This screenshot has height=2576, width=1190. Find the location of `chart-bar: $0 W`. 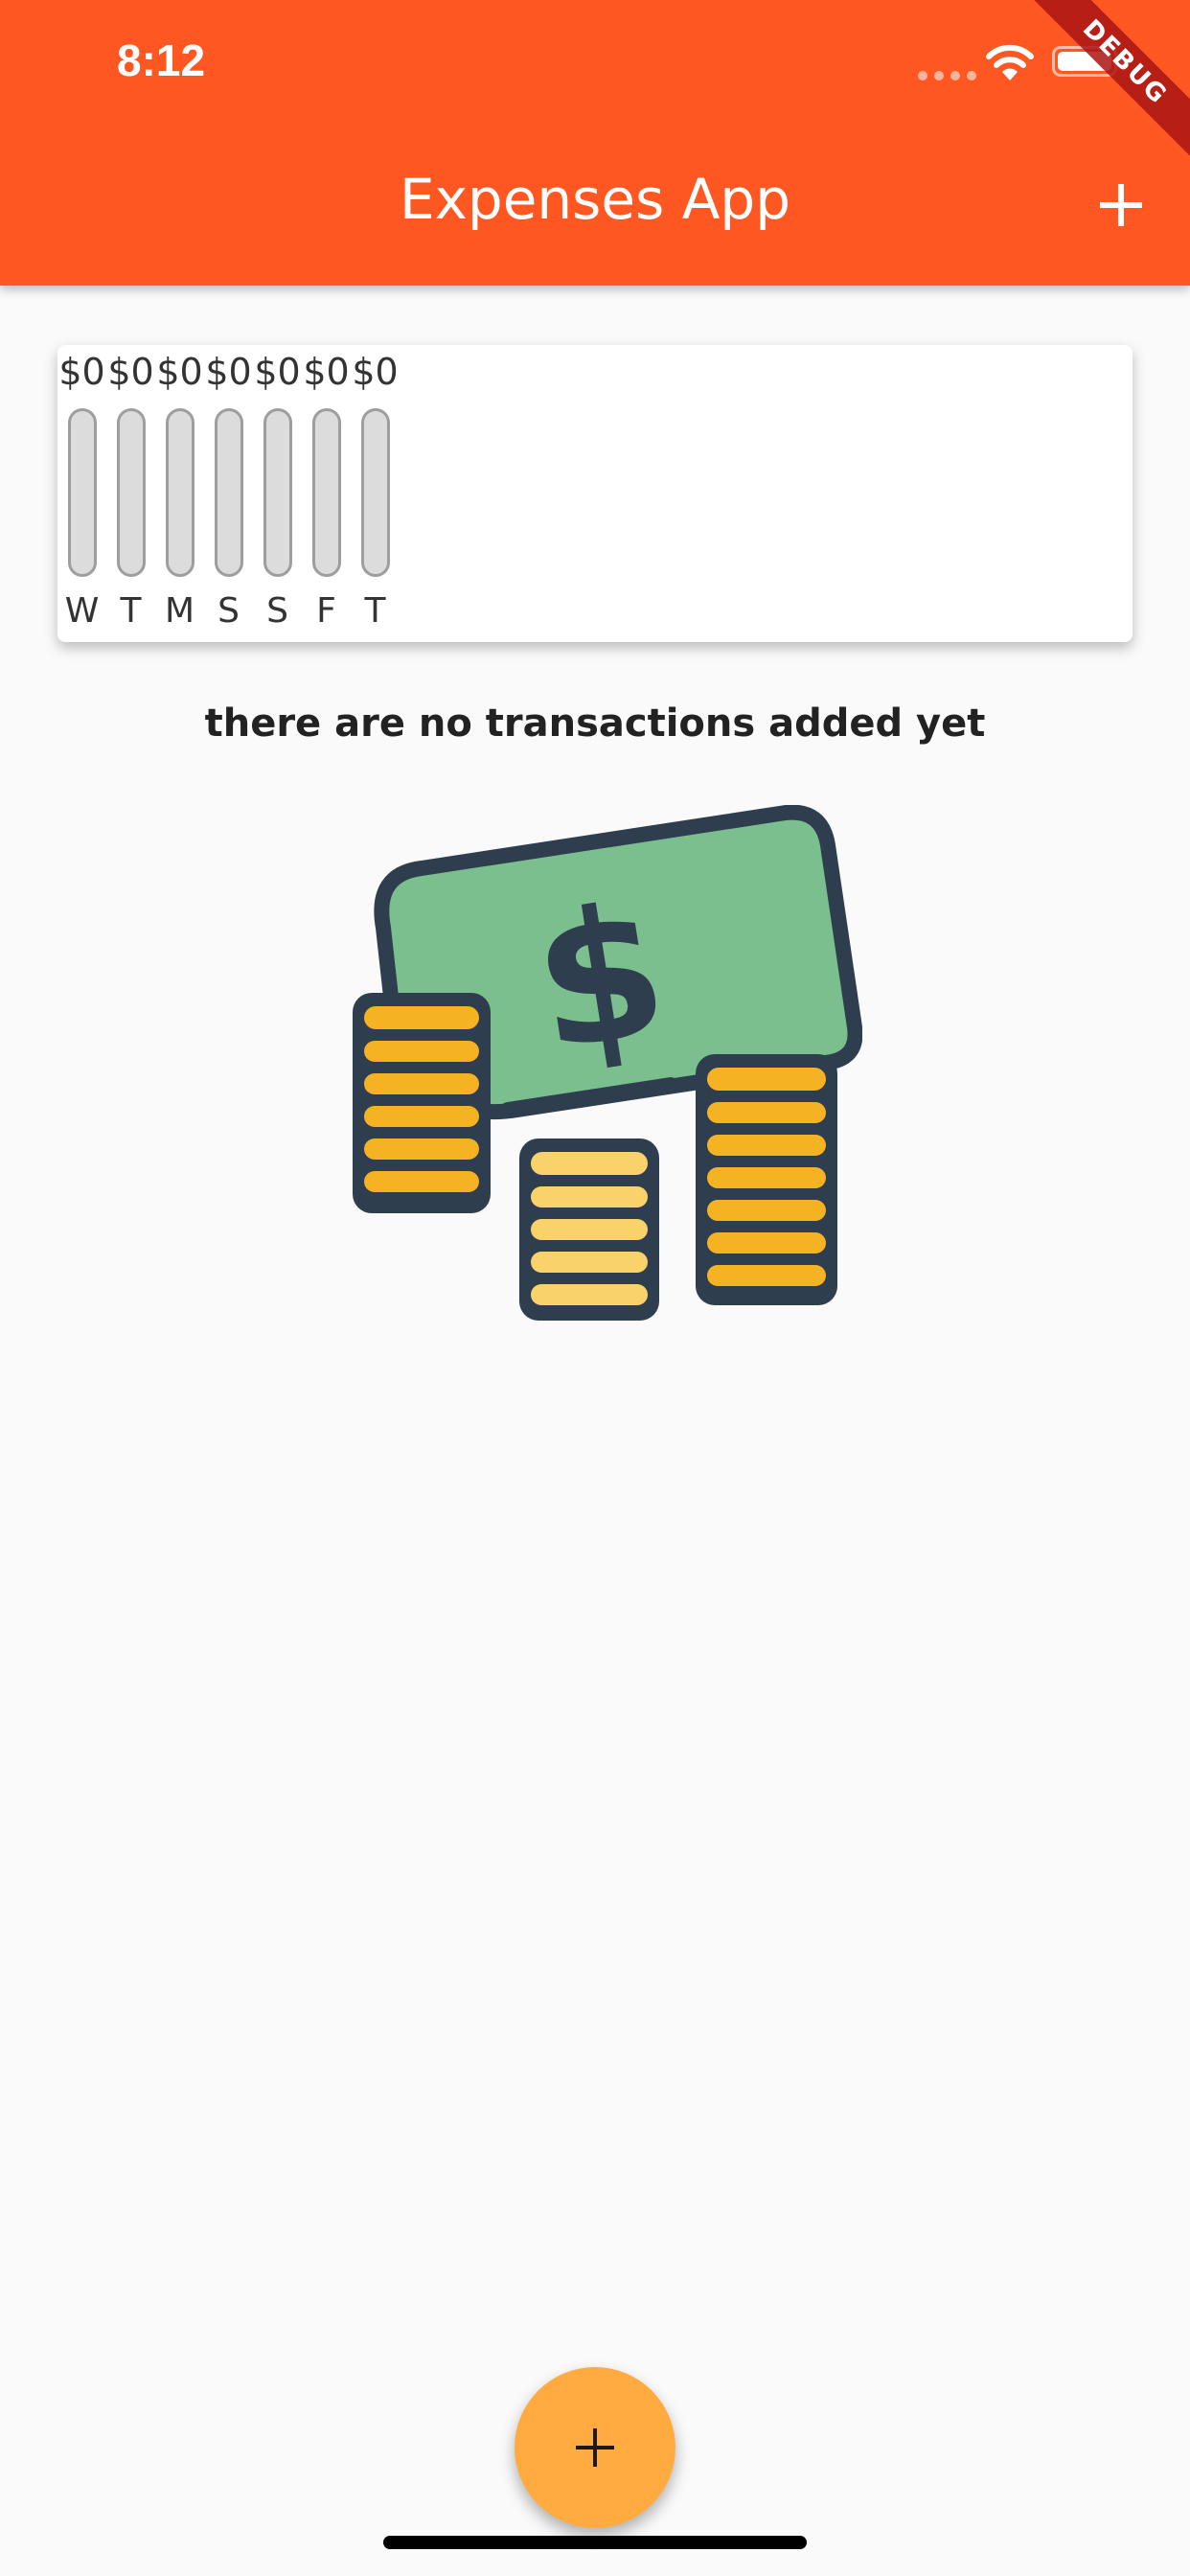

chart-bar: $0 W is located at coordinates (82, 488).